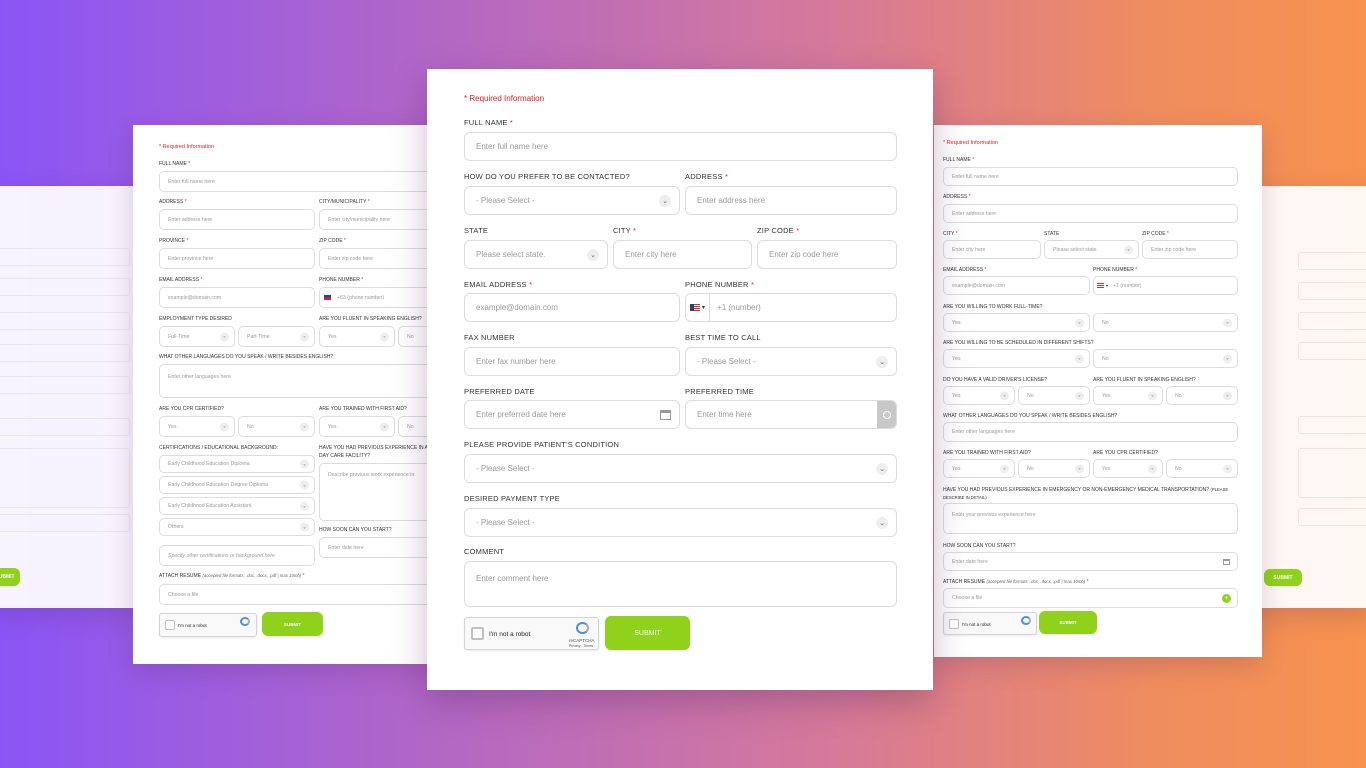 The height and width of the screenshot is (768, 1366). I want to click on first-aid-no-select: No ⌄, so click(1054, 468).